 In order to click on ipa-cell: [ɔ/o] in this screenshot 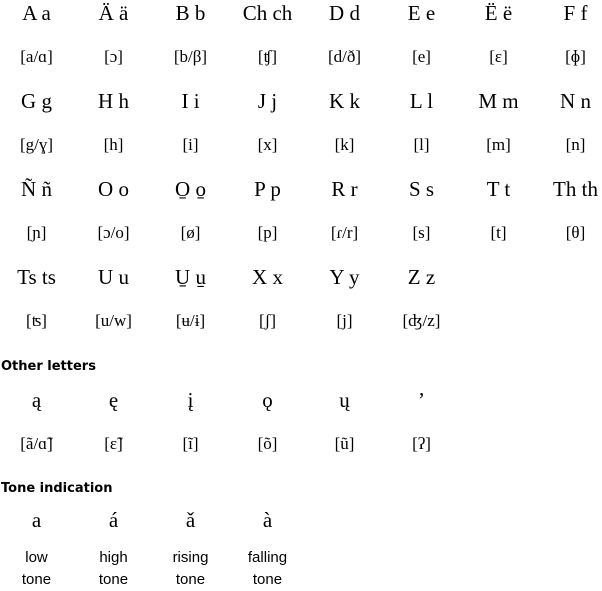, I will do `click(113, 232)`.